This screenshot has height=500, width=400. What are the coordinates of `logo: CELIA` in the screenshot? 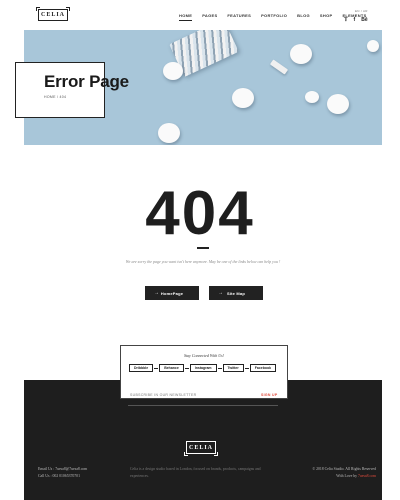 It's located at (53, 14).